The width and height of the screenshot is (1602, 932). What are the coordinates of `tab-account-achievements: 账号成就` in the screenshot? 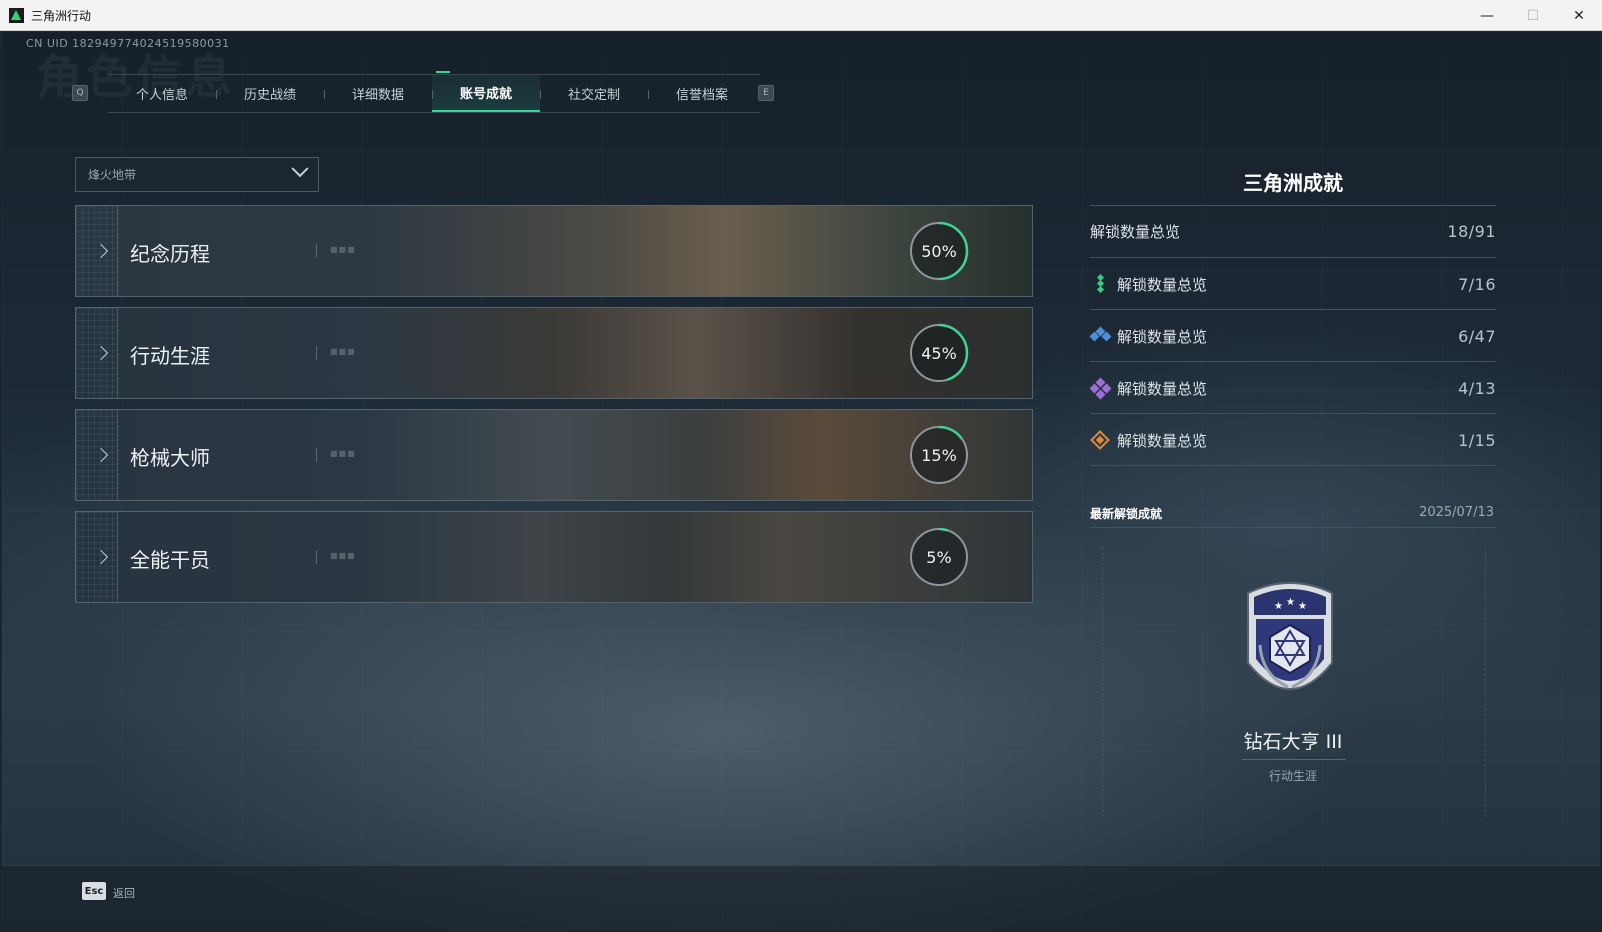 It's located at (486, 91).